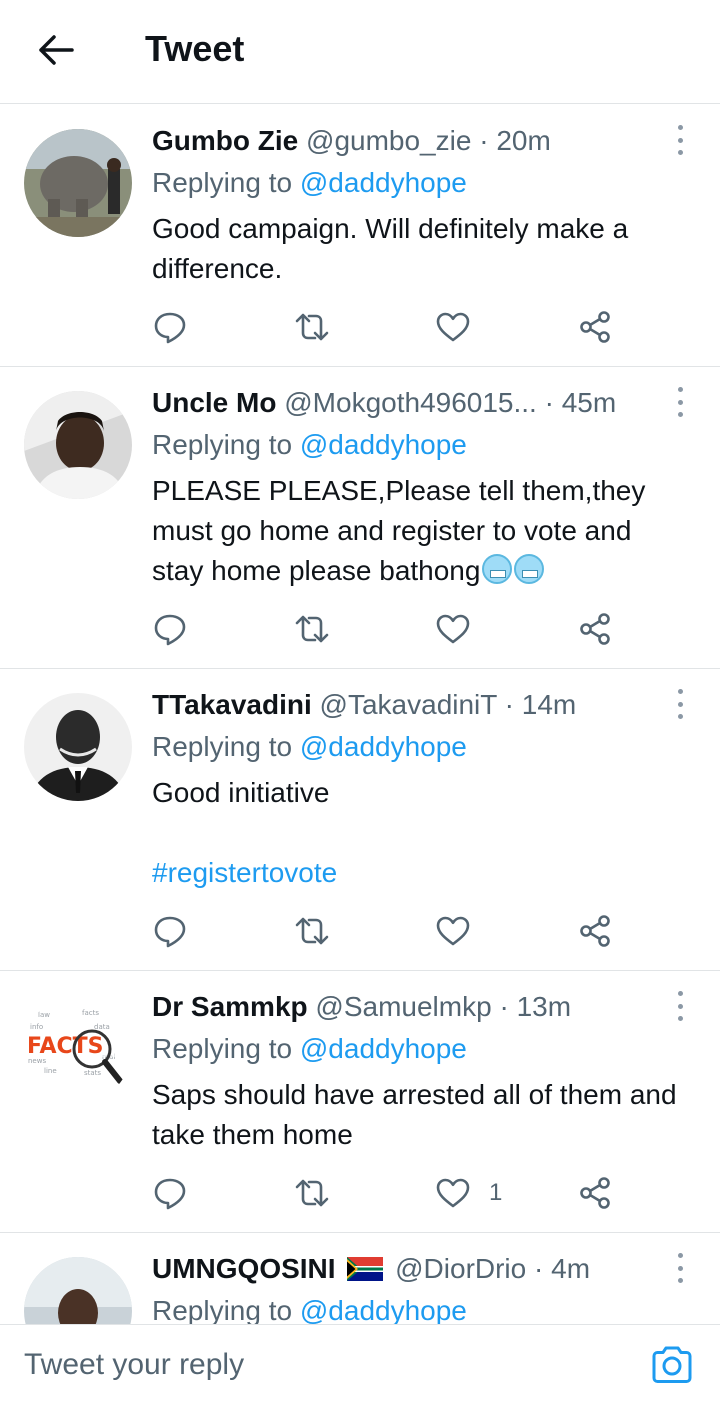 This screenshot has width=720, height=1404. I want to click on timestamp: 14m, so click(549, 704).